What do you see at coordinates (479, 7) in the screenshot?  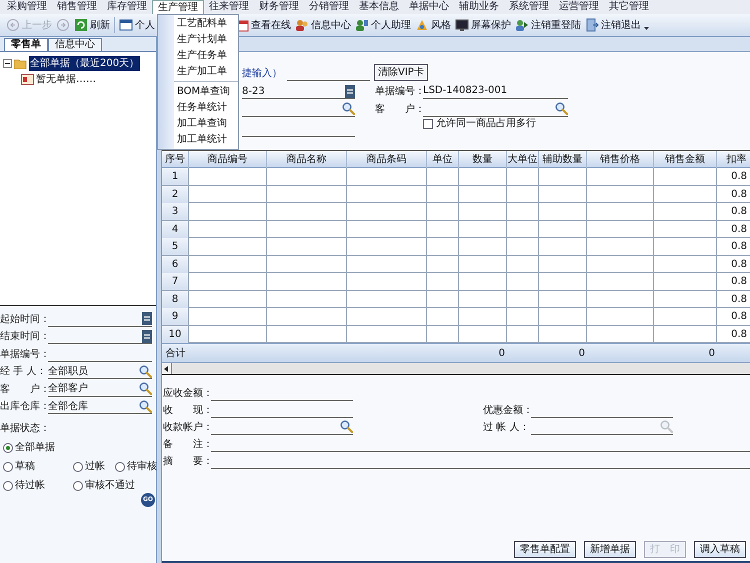 I see `menu-item: 辅助业务` at bounding box center [479, 7].